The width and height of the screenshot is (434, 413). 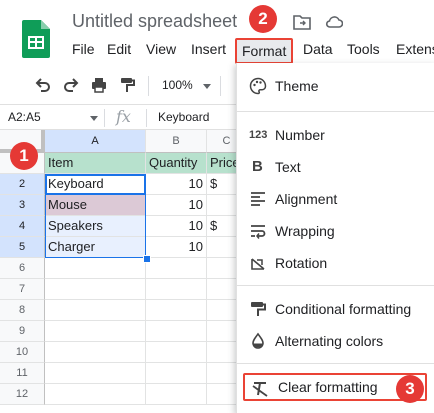 I want to click on name-box-caret-icon, so click(x=94, y=118).